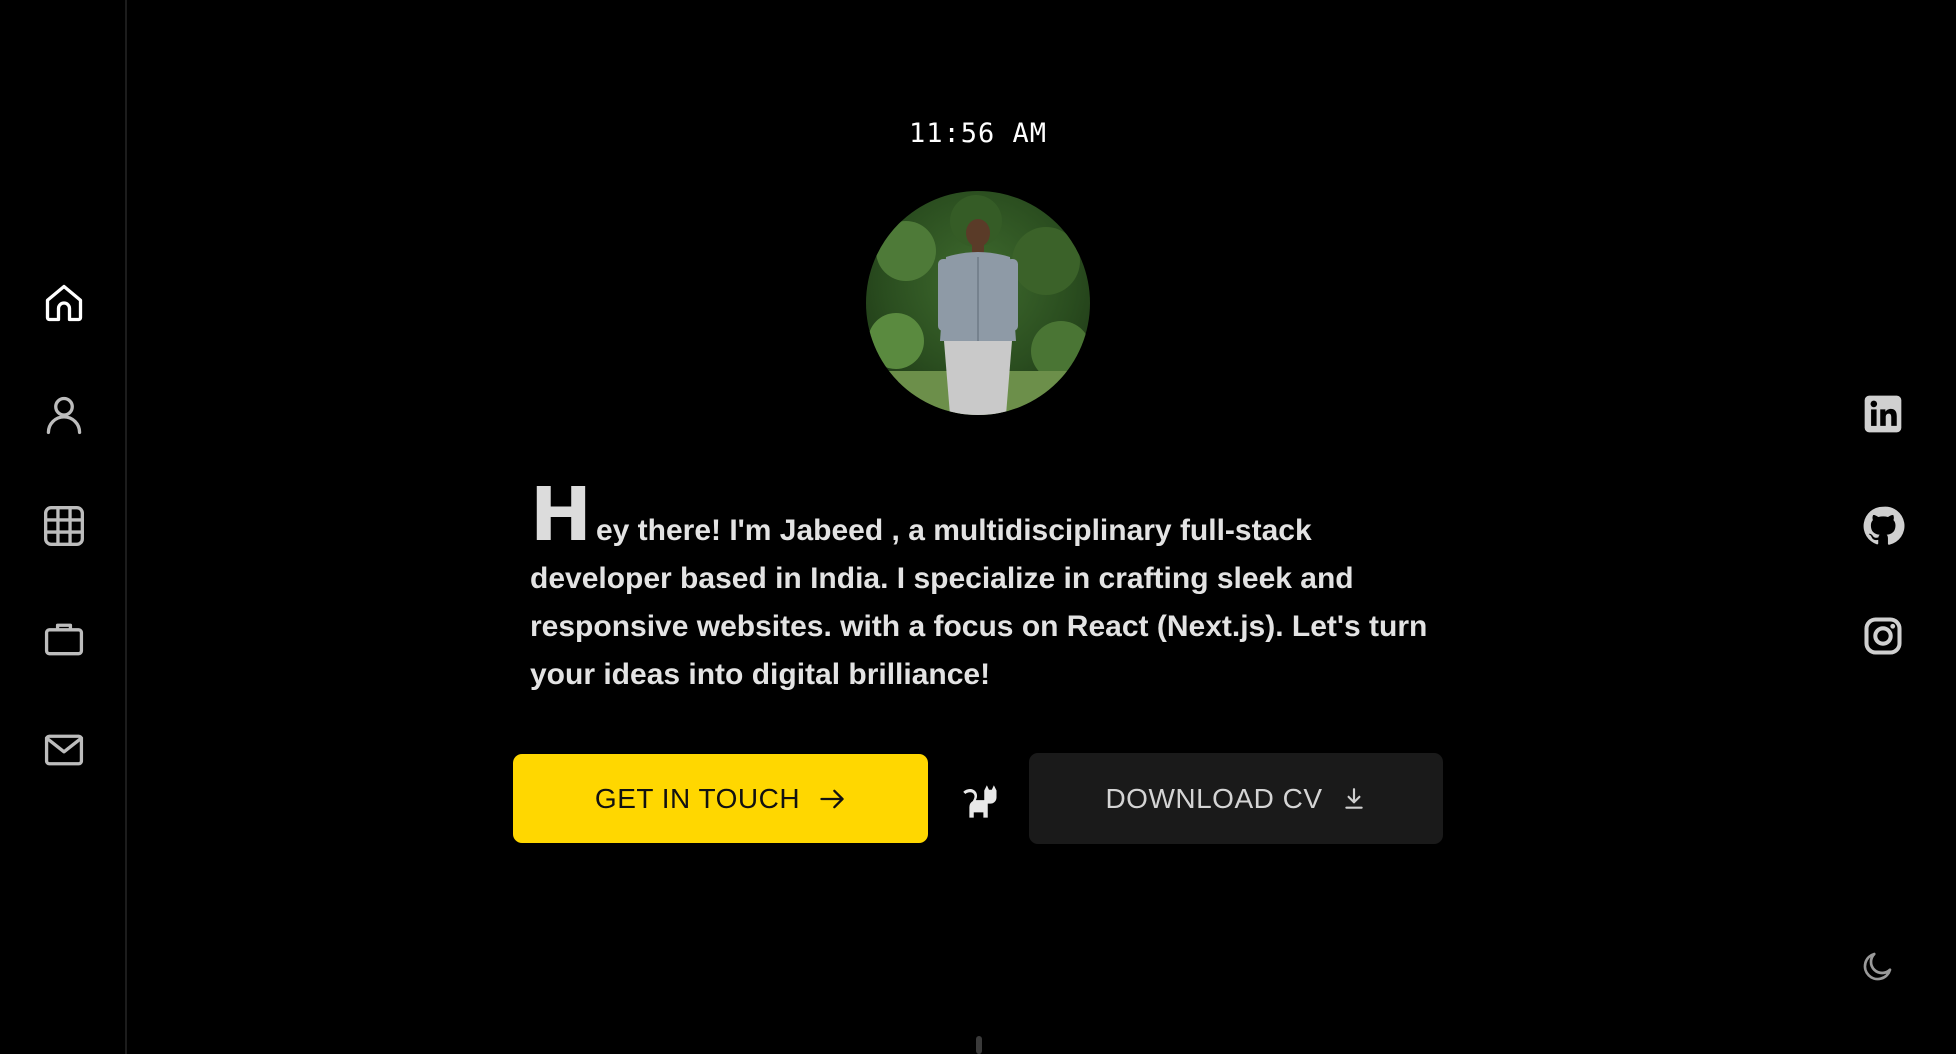 This screenshot has height=1054, width=1956. I want to click on theme-toggle, so click(1878, 966).